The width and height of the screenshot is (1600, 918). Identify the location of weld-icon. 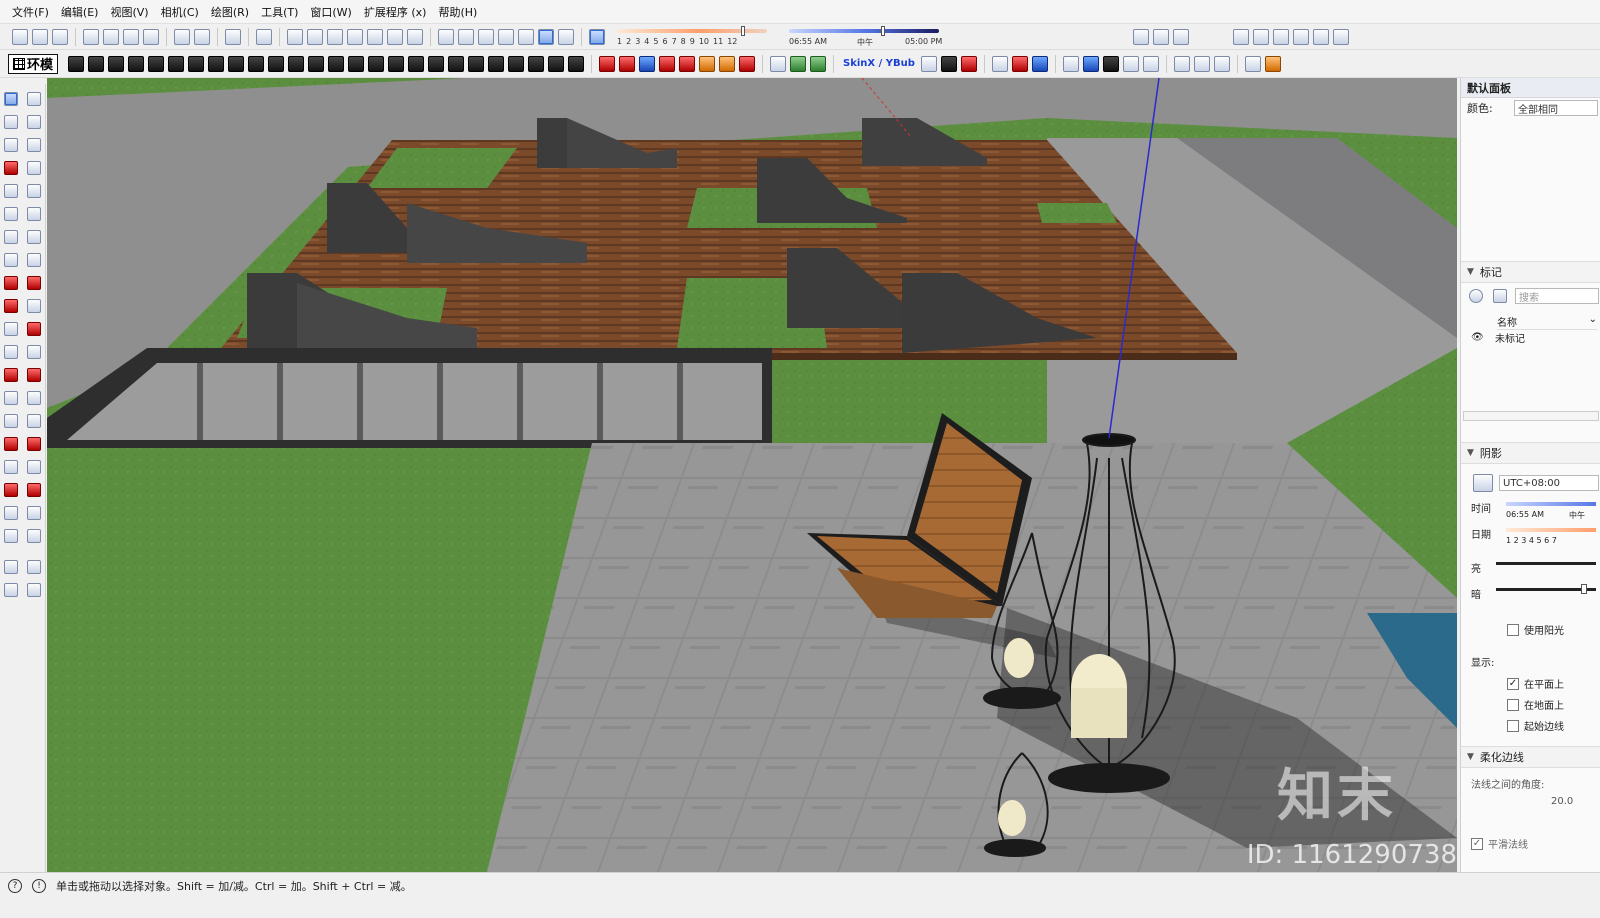
(316, 63).